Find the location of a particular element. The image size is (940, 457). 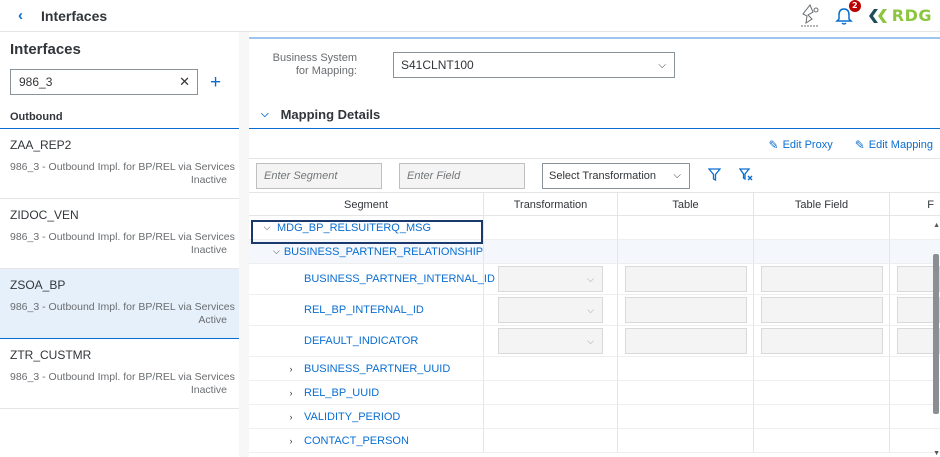

table-row: › BUSINESS_PARTNER_UUID is located at coordinates (594, 369).